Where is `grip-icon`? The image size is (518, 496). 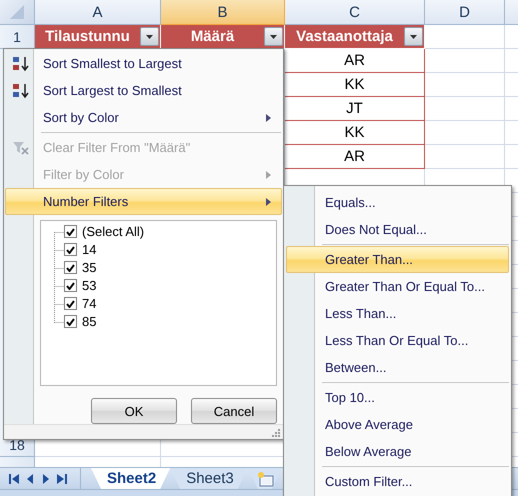 grip-icon is located at coordinates (276, 433).